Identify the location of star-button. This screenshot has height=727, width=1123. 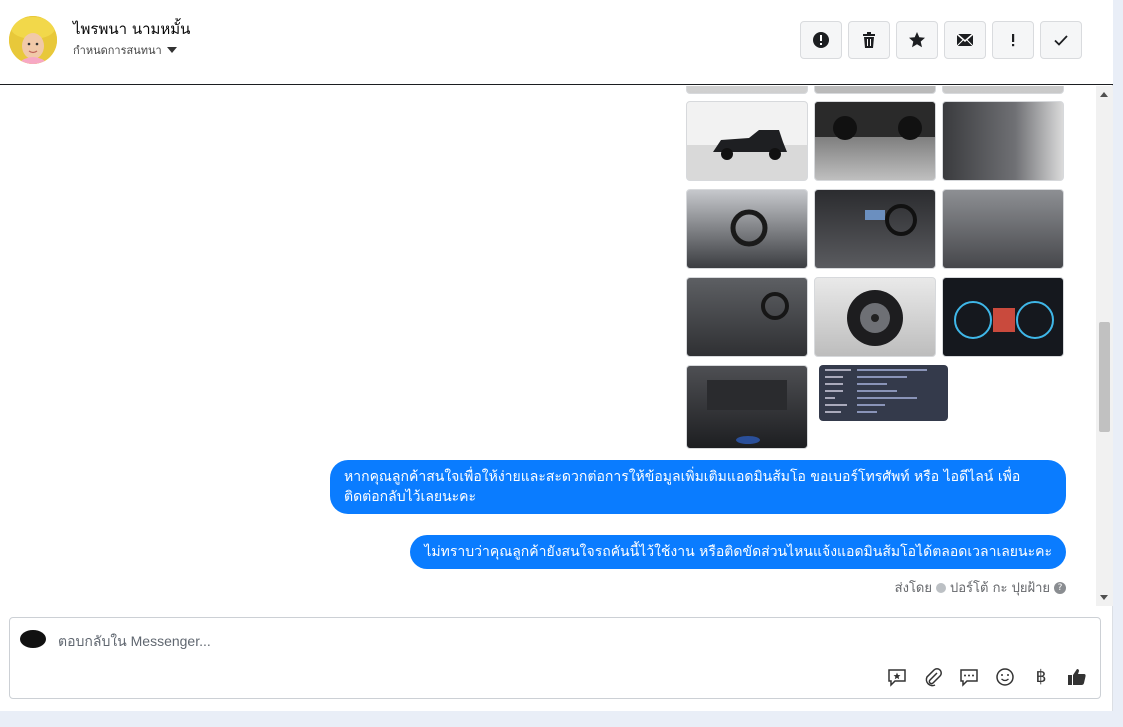
(917, 40).